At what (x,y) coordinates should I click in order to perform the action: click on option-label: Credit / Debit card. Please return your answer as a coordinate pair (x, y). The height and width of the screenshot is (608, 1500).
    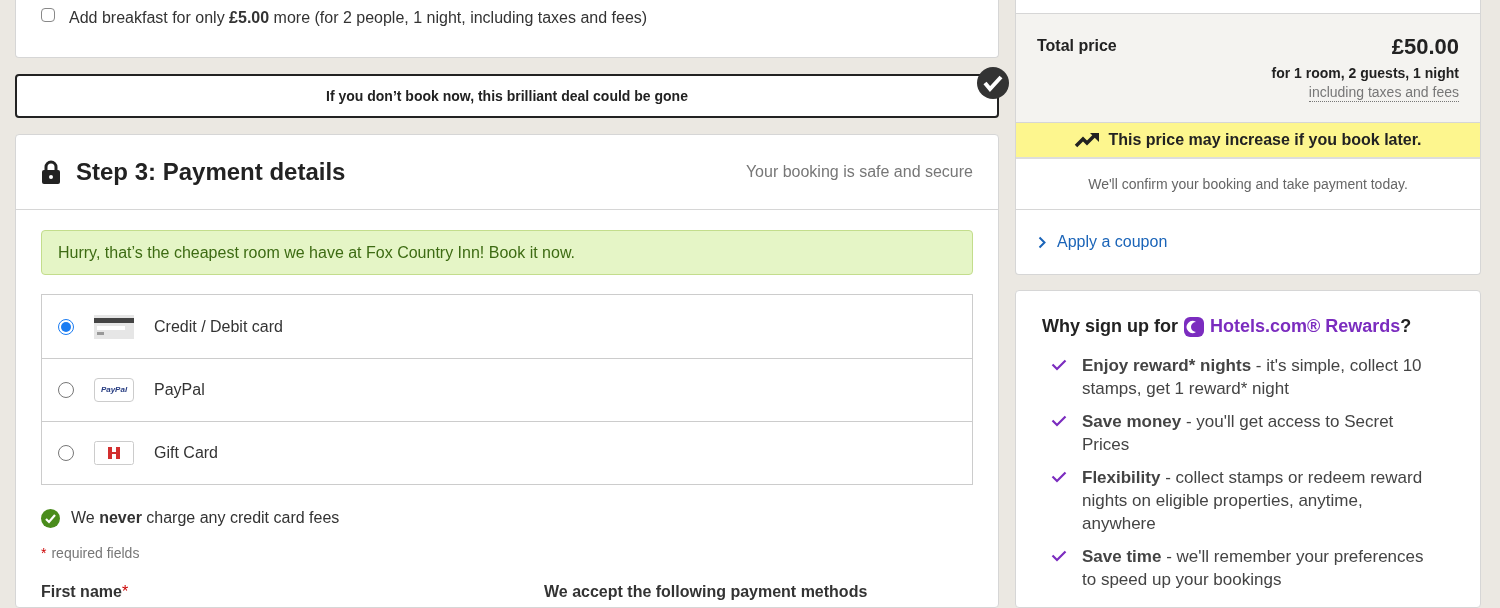
    Looking at the image, I should click on (218, 326).